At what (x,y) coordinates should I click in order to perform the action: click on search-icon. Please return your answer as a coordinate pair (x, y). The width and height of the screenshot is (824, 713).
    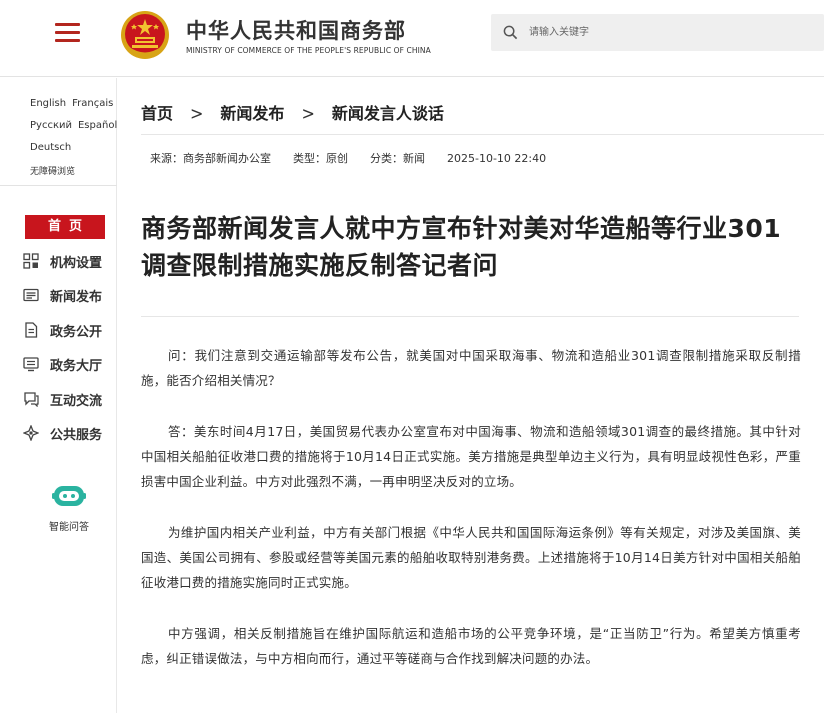
    Looking at the image, I should click on (510, 32).